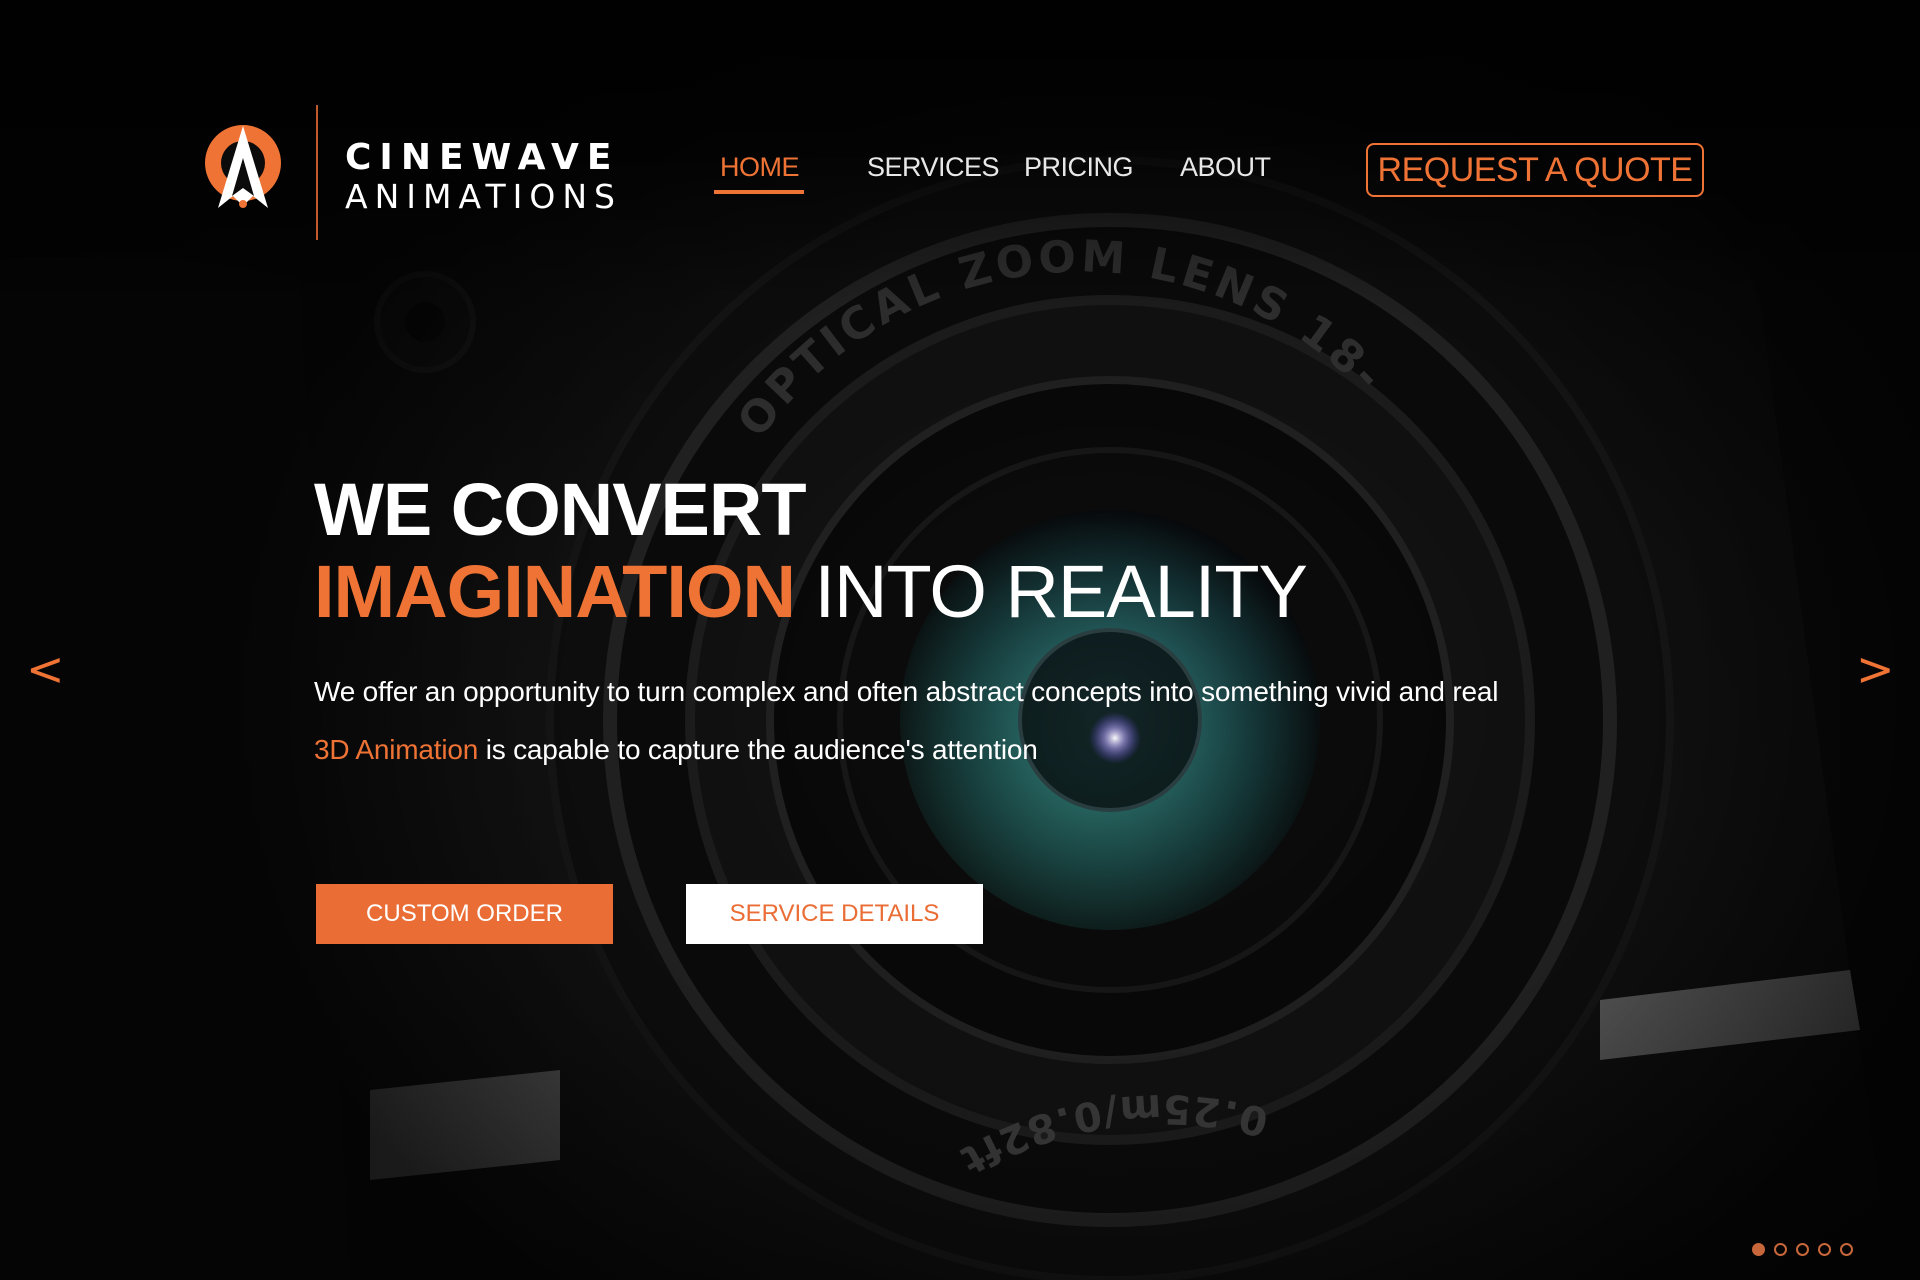 This screenshot has width=1920, height=1280. Describe the element at coordinates (1535, 170) in the screenshot. I see `request-quote-button: REQUEST A QUOTE` at that location.